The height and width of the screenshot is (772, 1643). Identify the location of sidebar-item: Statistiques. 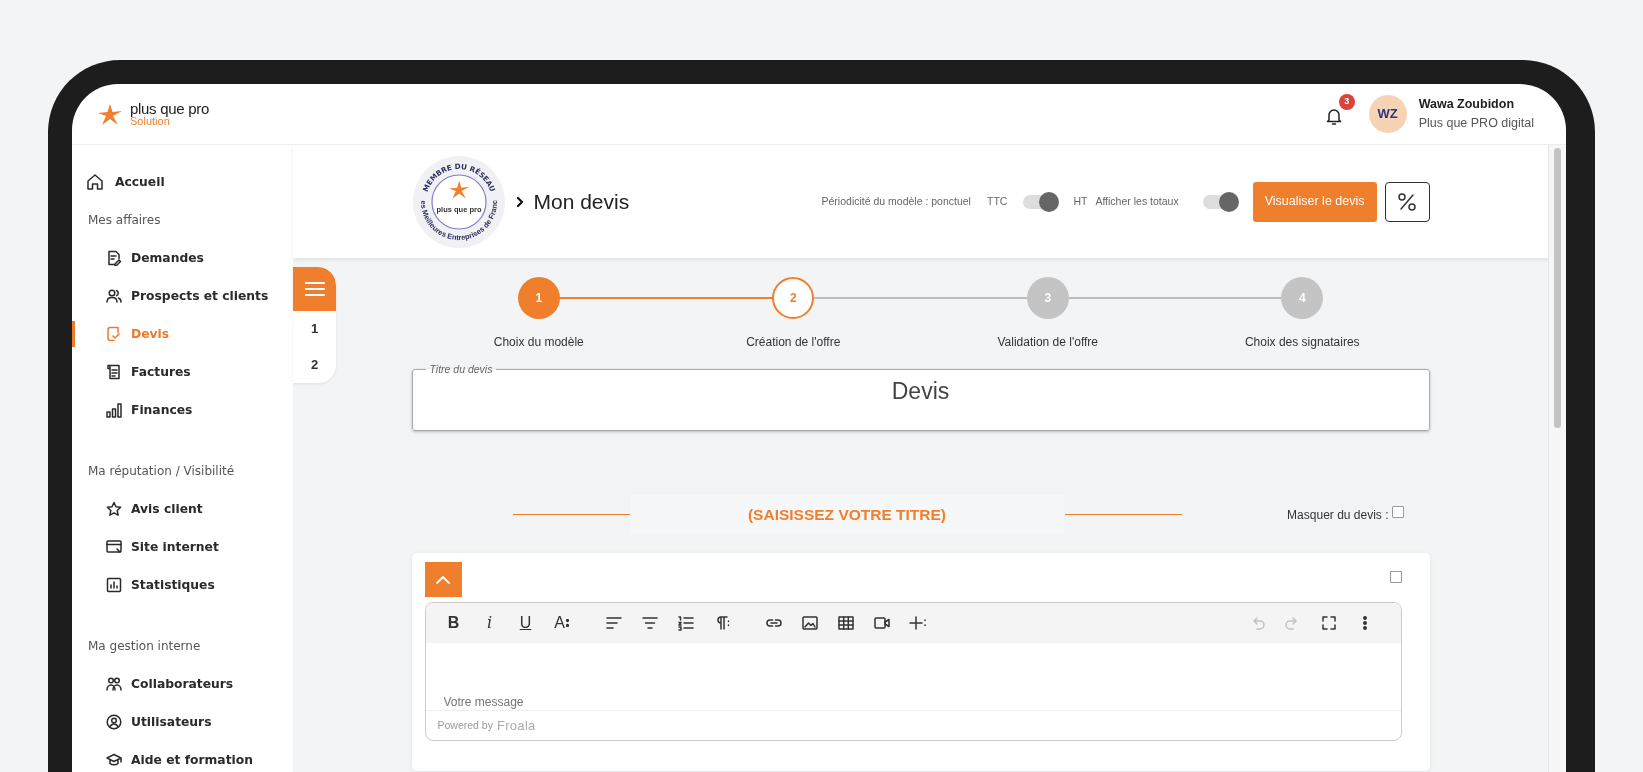
(182, 585).